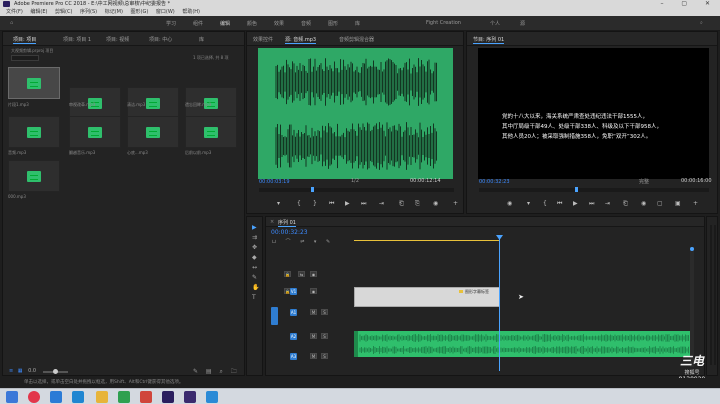 This screenshot has height=404, width=720. What do you see at coordinates (644, 181) in the screenshot?
I see `program-fit: 完整` at bounding box center [644, 181].